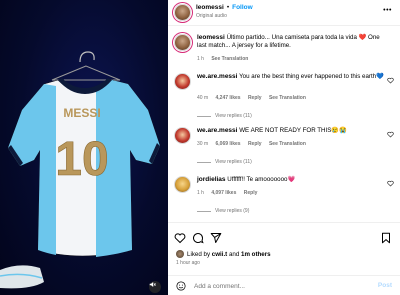 The height and width of the screenshot is (295, 400). What do you see at coordinates (182, 42) in the screenshot?
I see `caption-avatar` at bounding box center [182, 42].